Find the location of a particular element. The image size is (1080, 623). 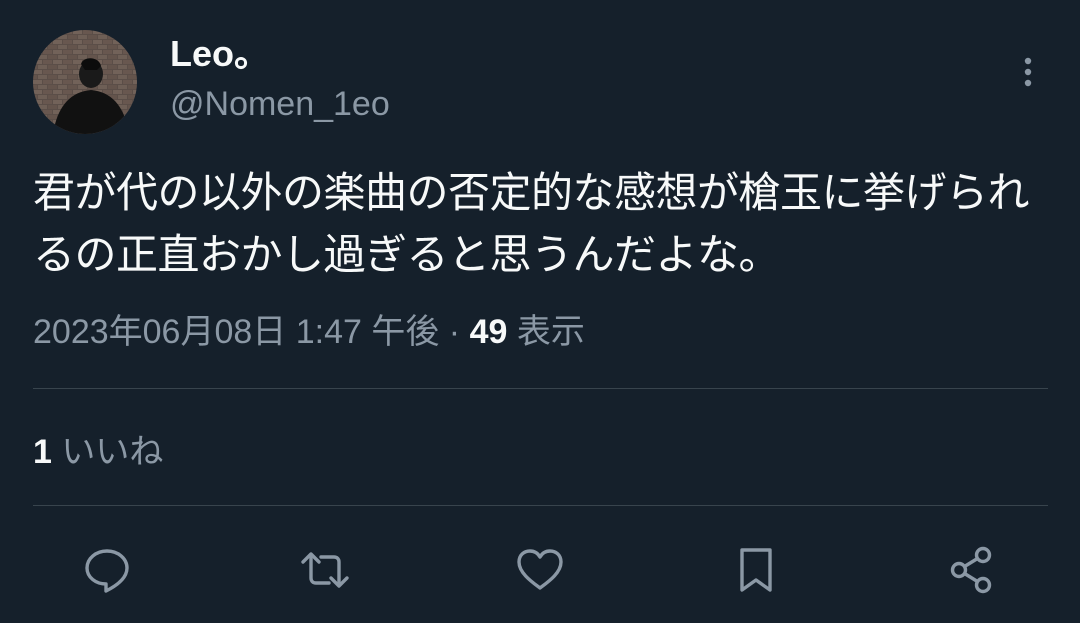

reply-icon is located at coordinates (107, 571).